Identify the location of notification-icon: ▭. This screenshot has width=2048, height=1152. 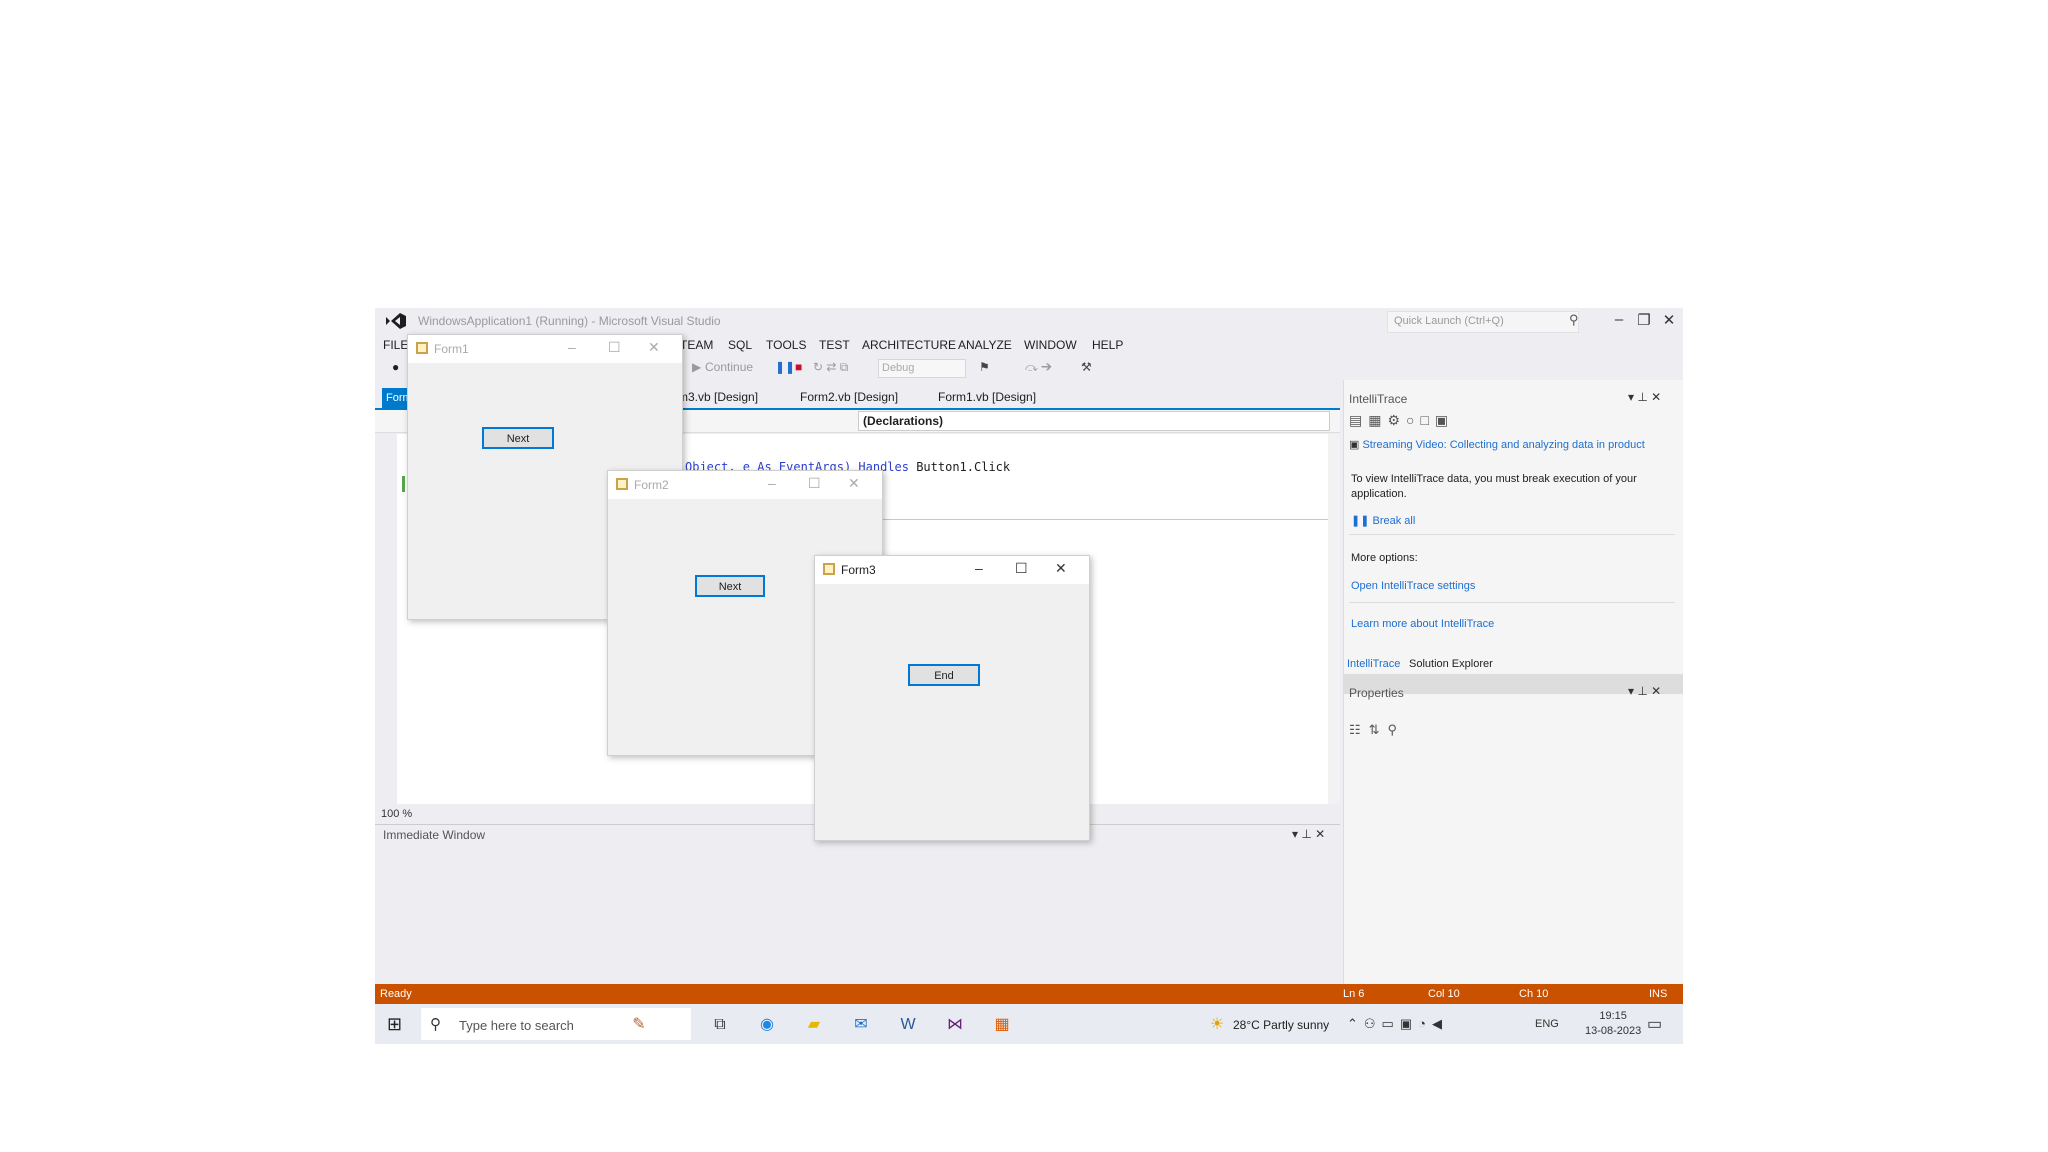
(1654, 1024).